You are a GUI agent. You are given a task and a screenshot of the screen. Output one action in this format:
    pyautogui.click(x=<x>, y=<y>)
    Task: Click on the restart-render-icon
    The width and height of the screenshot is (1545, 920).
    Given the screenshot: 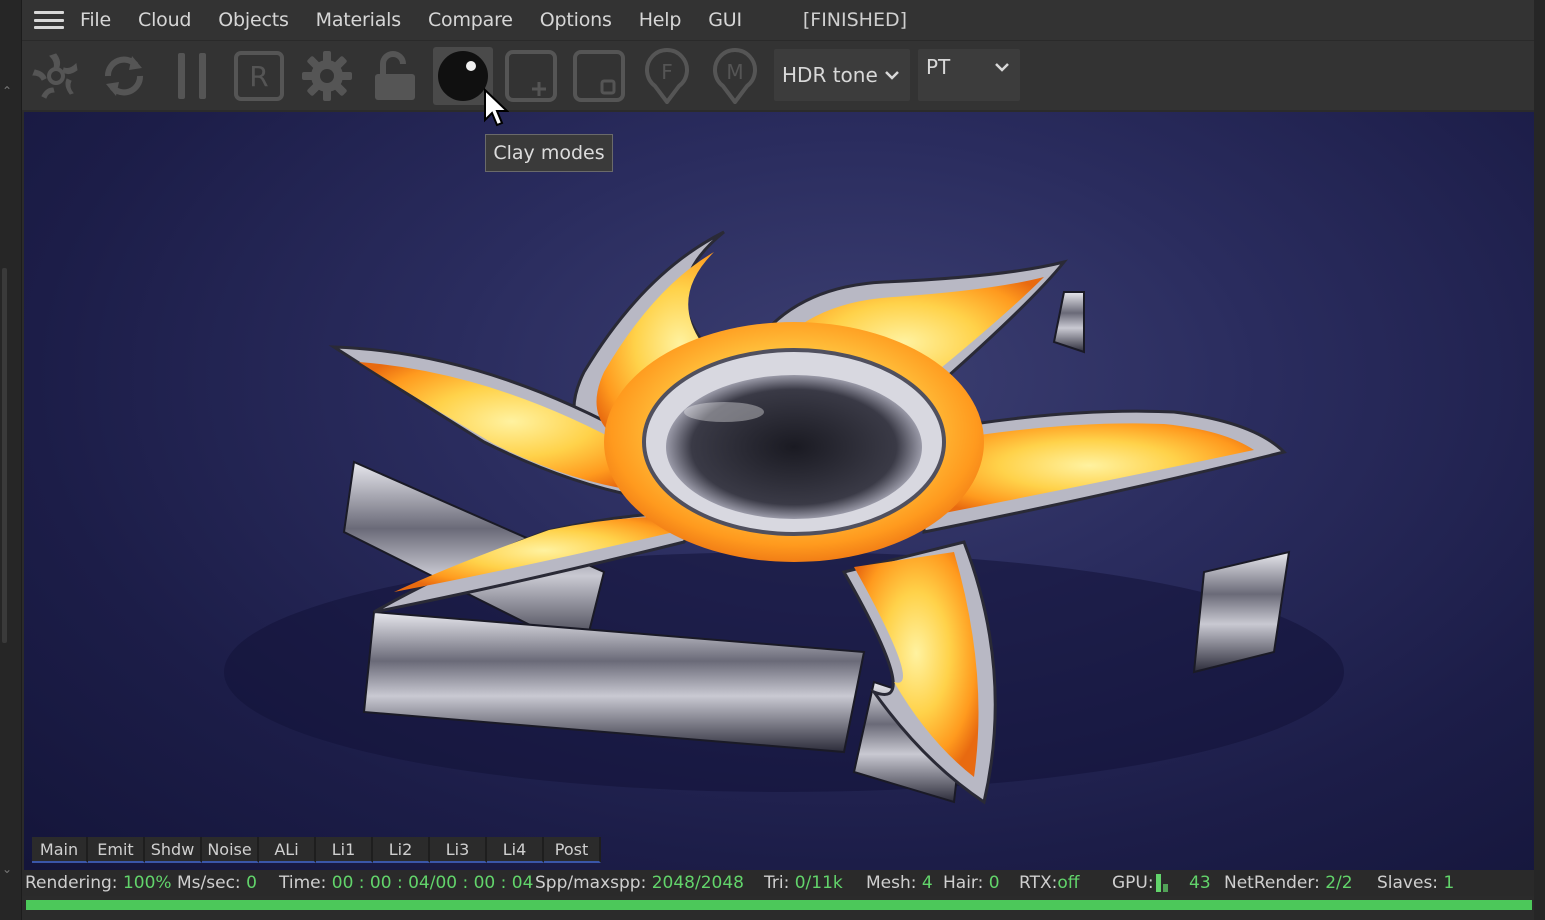 What is the action you would take?
    pyautogui.click(x=124, y=76)
    